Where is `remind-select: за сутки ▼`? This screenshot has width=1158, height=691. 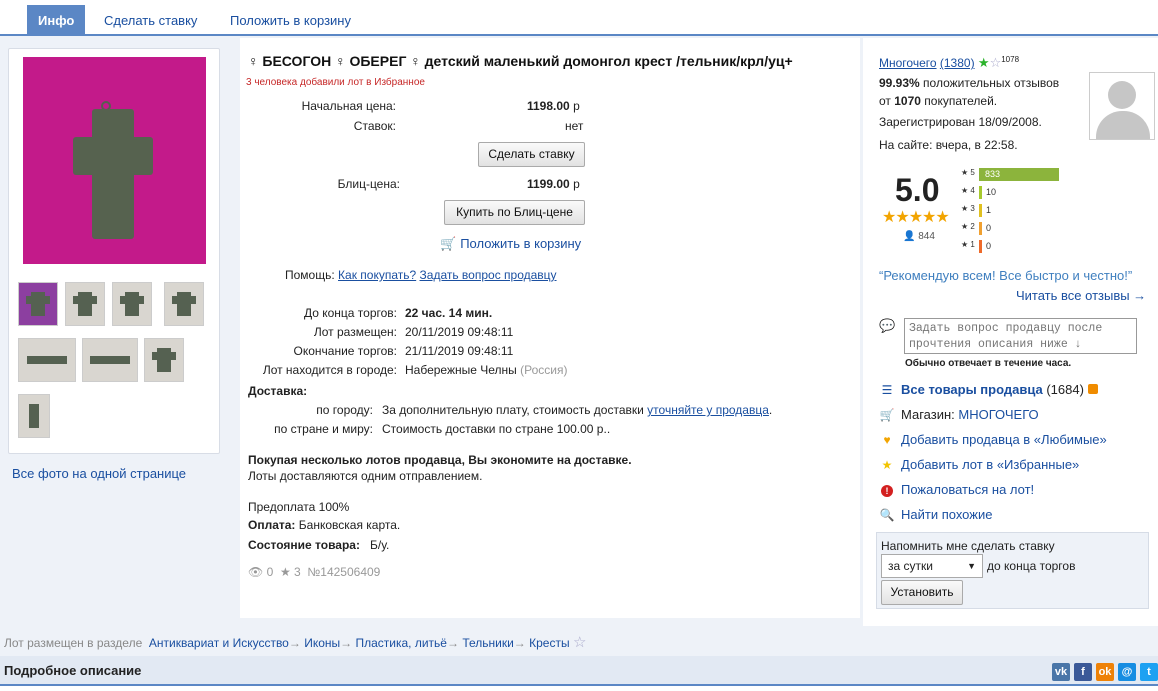 remind-select: за сутки ▼ is located at coordinates (932, 566).